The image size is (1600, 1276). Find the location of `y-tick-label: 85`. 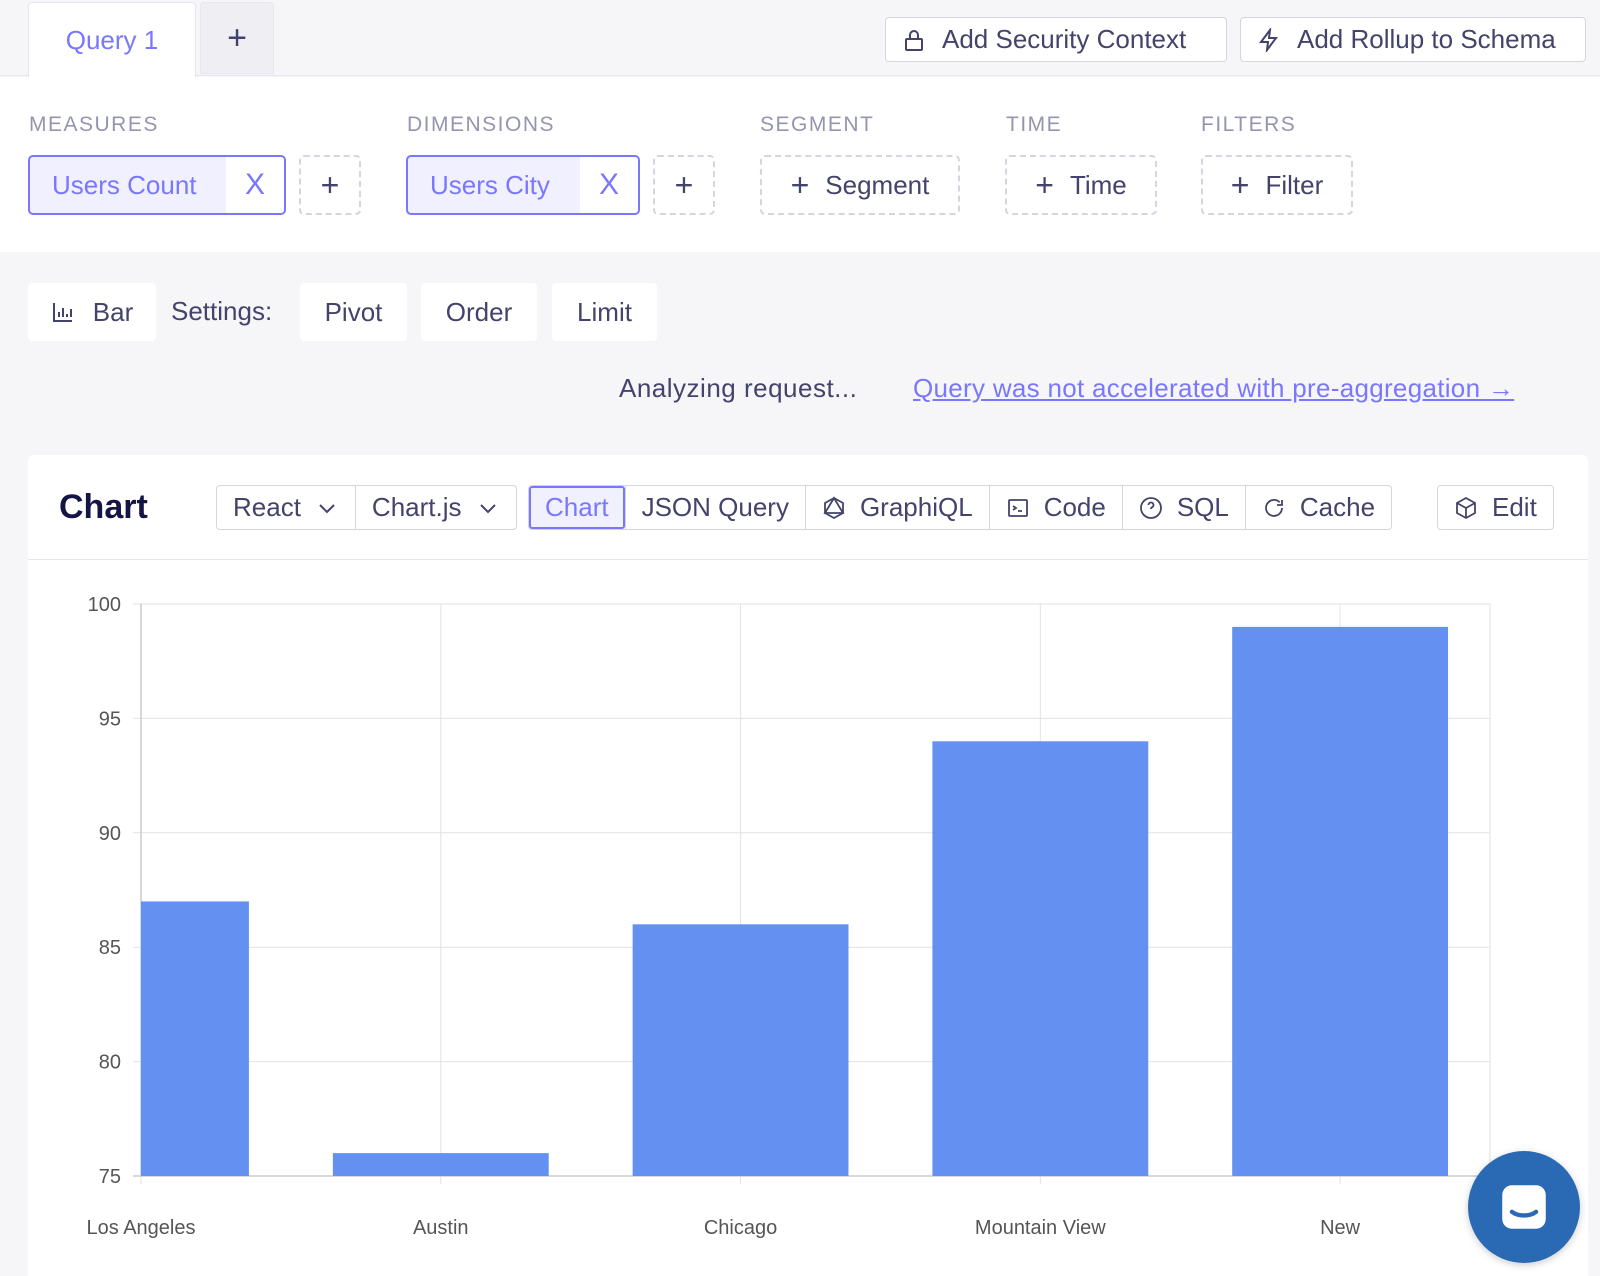

y-tick-label: 85 is located at coordinates (110, 948).